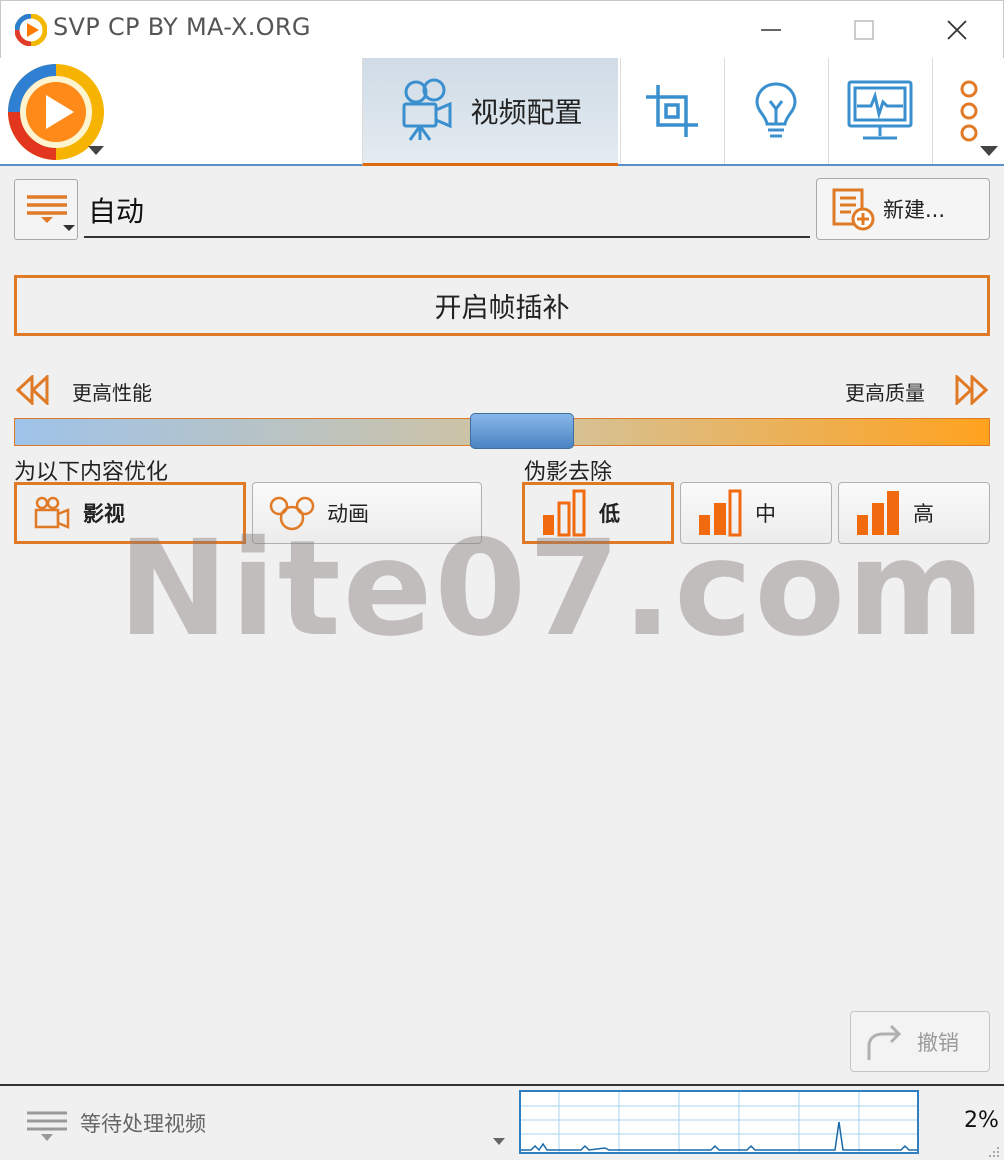  Describe the element at coordinates (971, 390) in the screenshot. I see `double-right-arrow-icon` at that location.